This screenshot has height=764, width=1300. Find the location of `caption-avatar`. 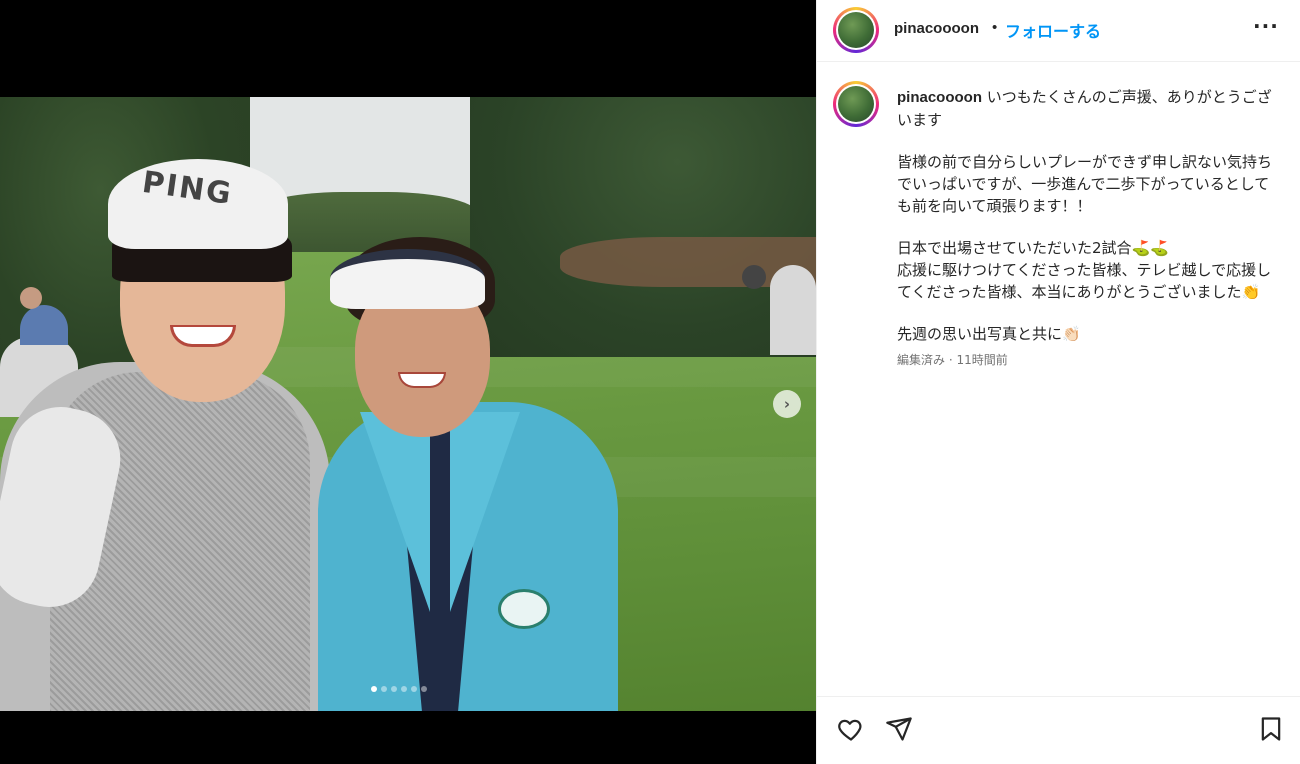

caption-avatar is located at coordinates (856, 104).